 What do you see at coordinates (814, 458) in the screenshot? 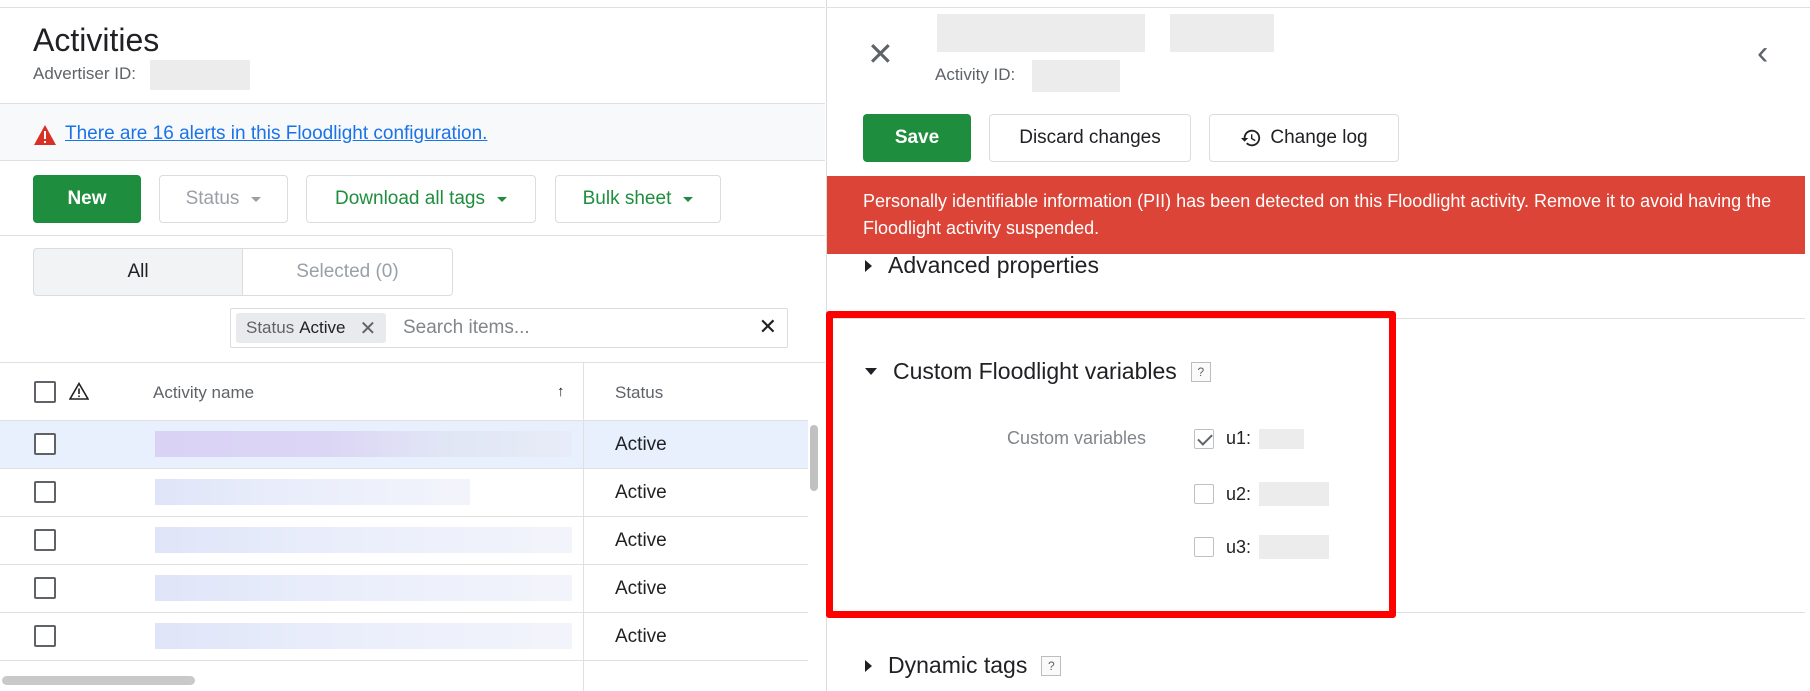
I see `vertical-scrollbar` at bounding box center [814, 458].